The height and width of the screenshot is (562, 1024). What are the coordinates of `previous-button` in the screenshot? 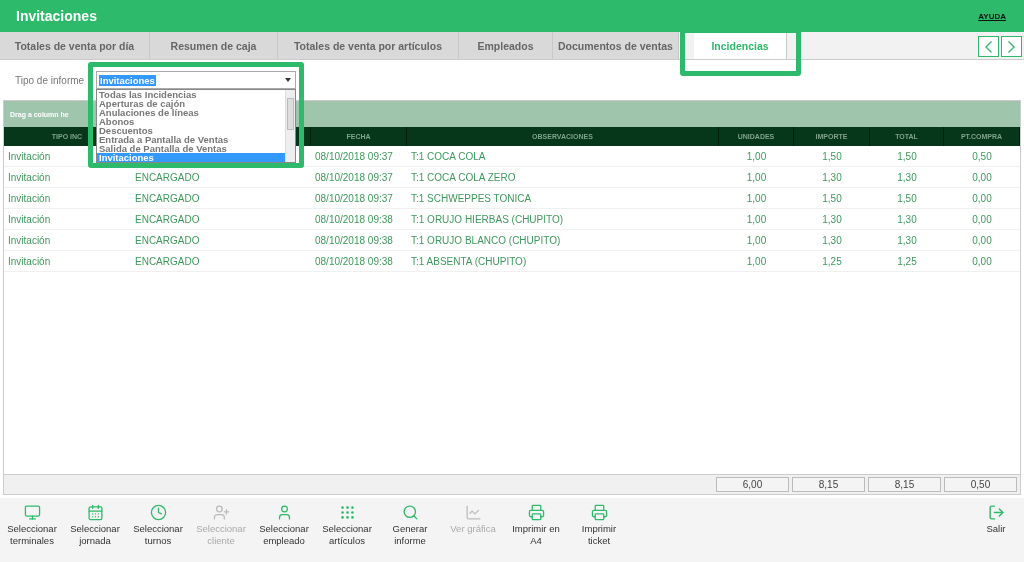 It's located at (988, 46).